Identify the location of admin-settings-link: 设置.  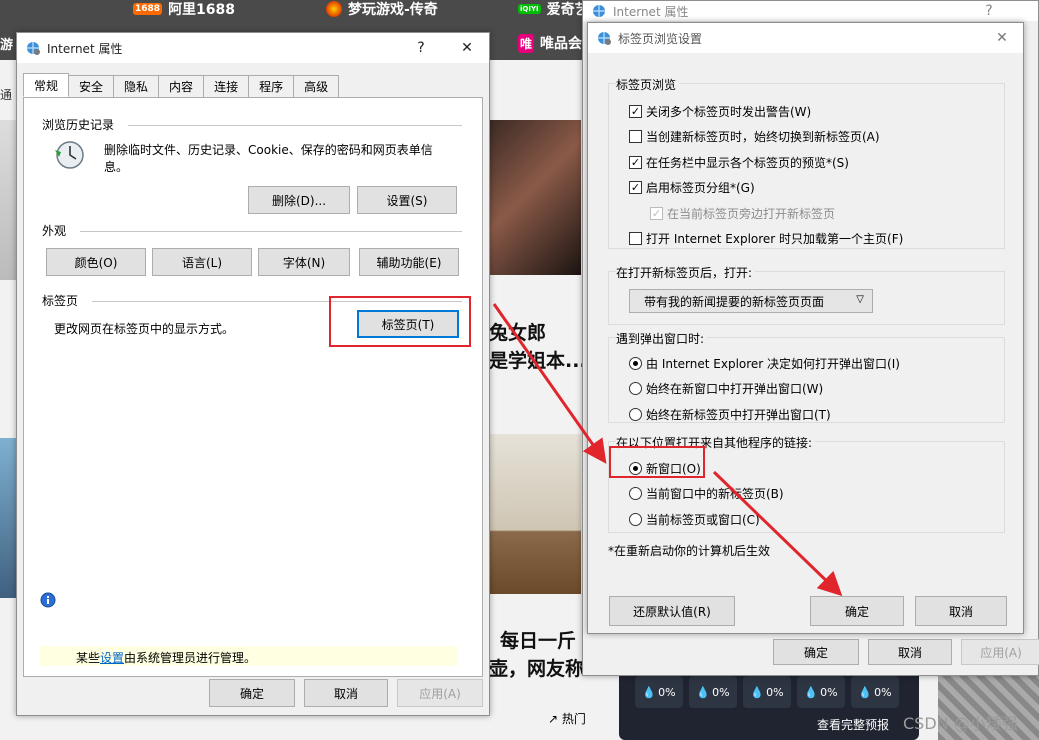
(112, 658).